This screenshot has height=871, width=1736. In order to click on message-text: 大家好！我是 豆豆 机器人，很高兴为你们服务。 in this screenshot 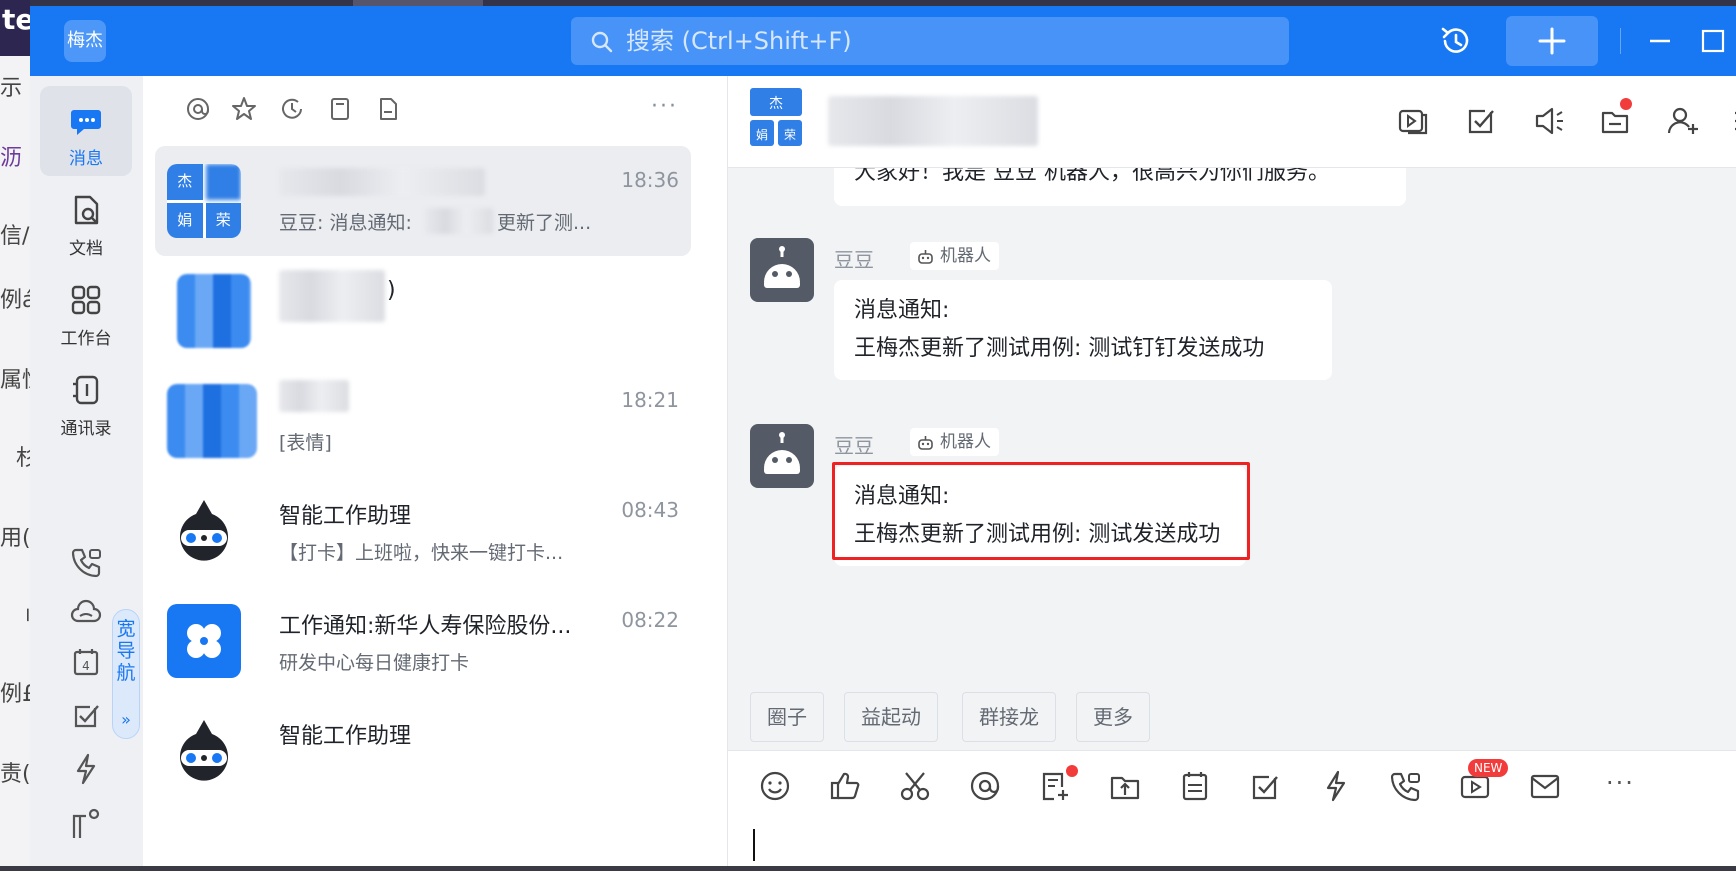, I will do `click(1092, 176)`.